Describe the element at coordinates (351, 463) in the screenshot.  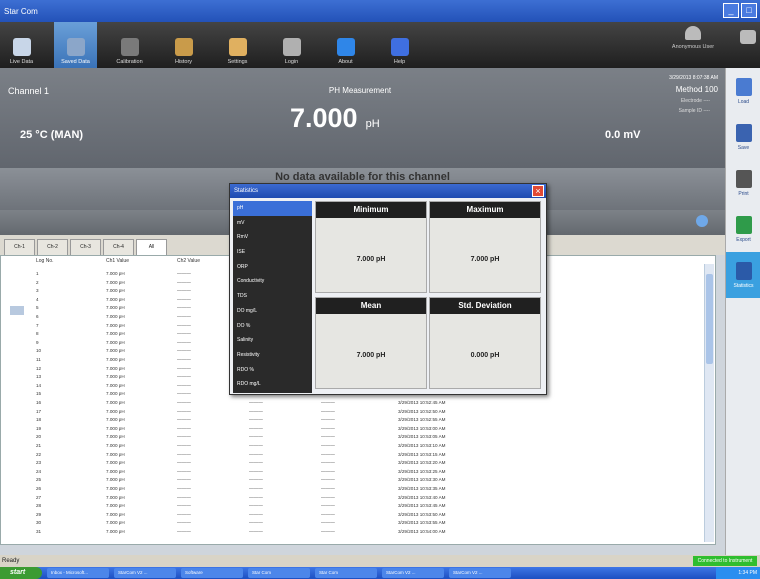
I see `table-row: 23 7.000 pH ——— ——— ——— 3/29/2013 10:53:20 AM` at that location.